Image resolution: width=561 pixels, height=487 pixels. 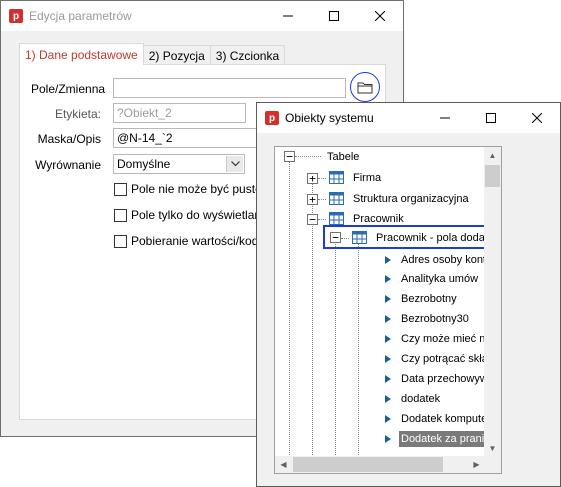 I want to click on tree-leaf: Bezrobotny, so click(x=429, y=299).